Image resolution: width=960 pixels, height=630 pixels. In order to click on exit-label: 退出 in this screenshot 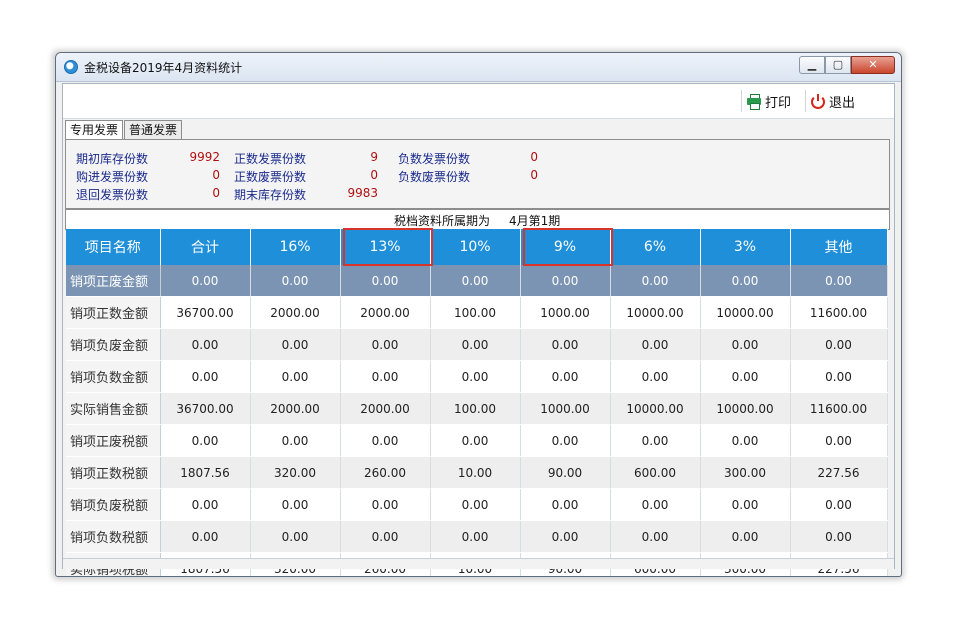, I will do `click(842, 103)`.